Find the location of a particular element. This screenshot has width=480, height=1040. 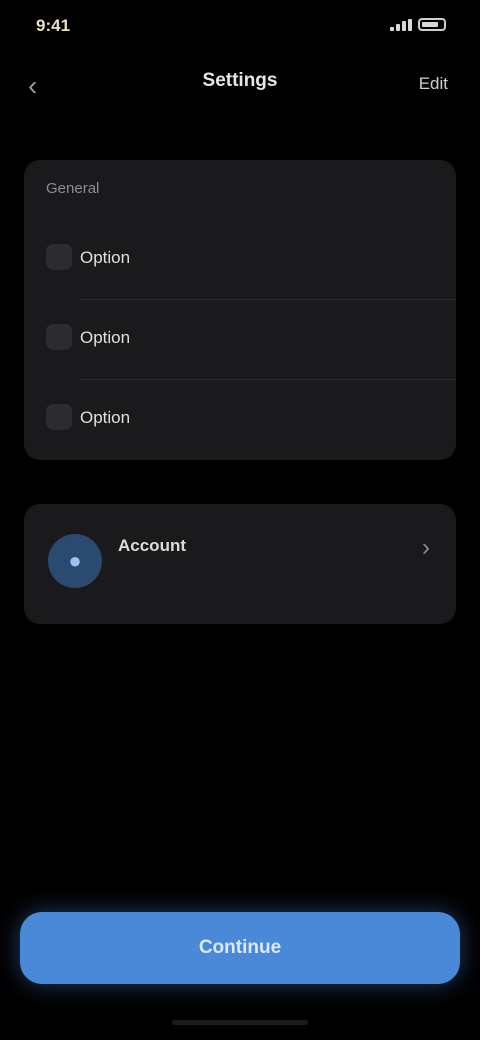

page-title: Settings is located at coordinates (240, 80).